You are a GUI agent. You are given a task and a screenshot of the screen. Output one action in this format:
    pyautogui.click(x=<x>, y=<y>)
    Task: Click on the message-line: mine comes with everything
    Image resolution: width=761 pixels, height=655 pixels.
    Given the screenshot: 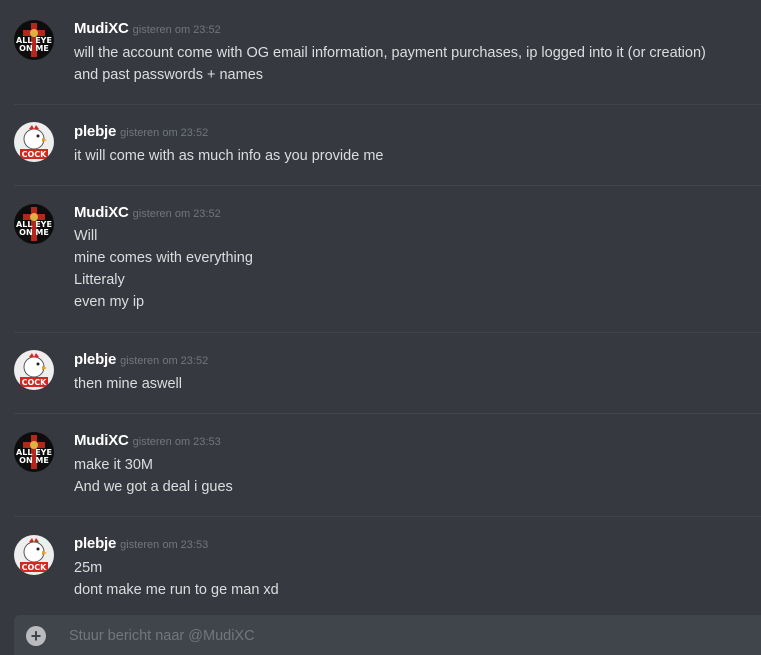 What is the action you would take?
    pyautogui.click(x=163, y=258)
    